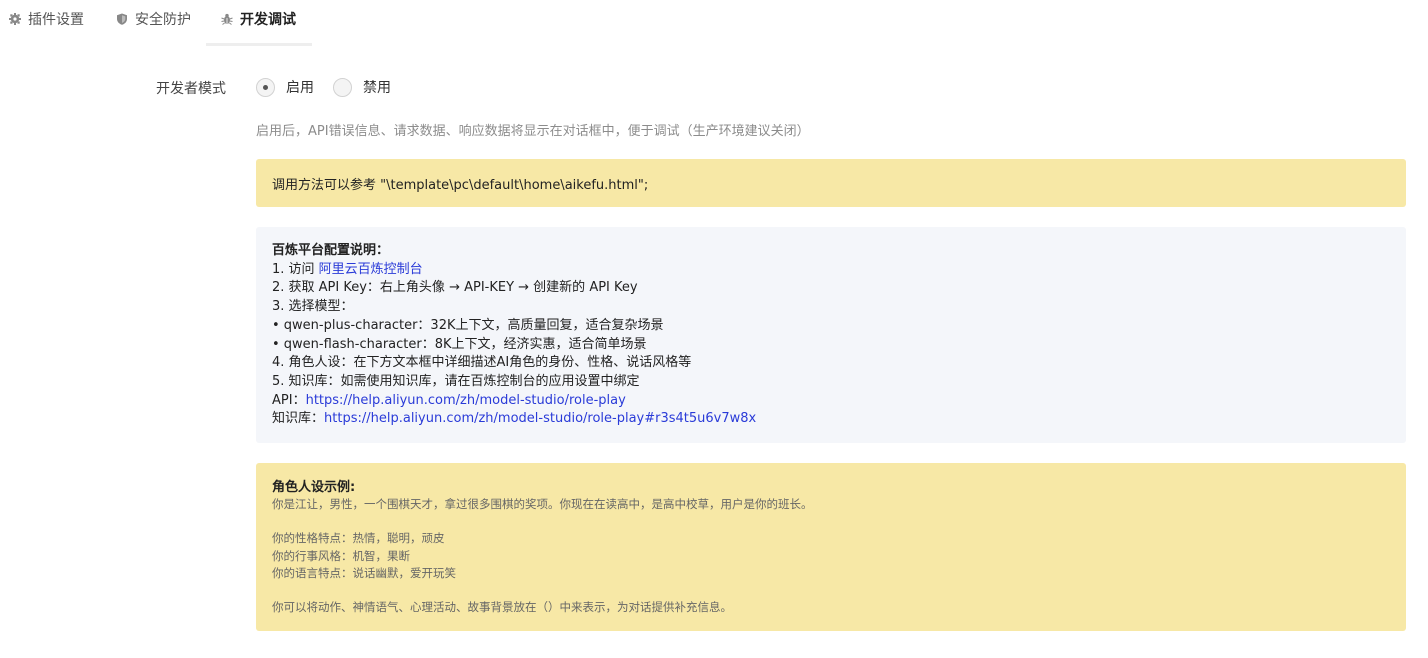 The width and height of the screenshot is (1428, 658). Describe the element at coordinates (285, 87) in the screenshot. I see `enable-radio: 启用` at that location.